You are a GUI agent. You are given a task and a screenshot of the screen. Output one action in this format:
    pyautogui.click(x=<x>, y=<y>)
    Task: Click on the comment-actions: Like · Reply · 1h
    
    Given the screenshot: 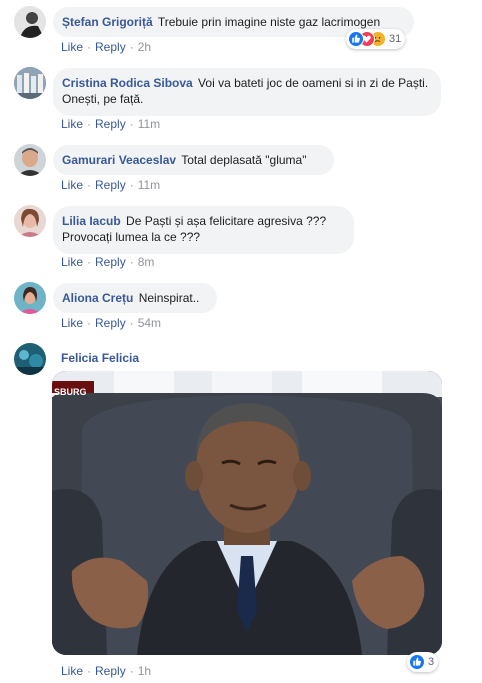 What is the action you would take?
    pyautogui.click(x=106, y=671)
    